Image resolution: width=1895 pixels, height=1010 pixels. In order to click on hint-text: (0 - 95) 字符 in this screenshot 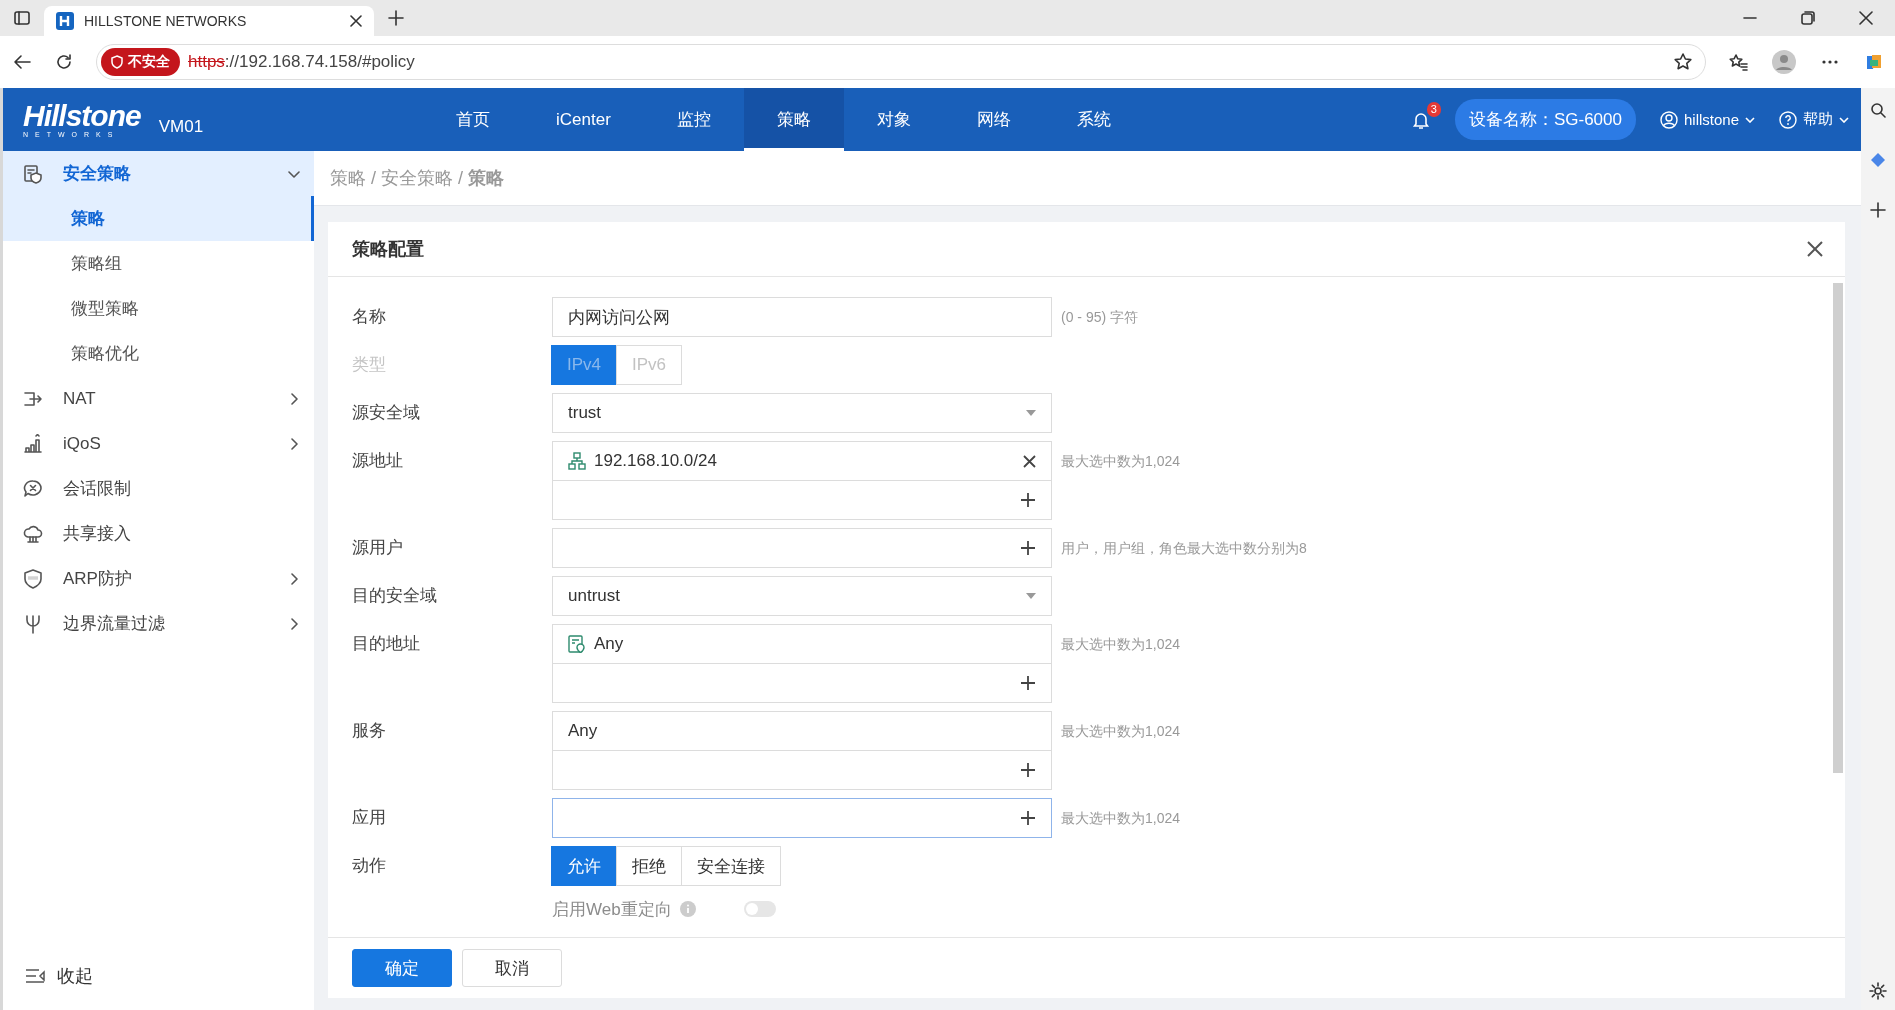, I will do `click(1099, 317)`.